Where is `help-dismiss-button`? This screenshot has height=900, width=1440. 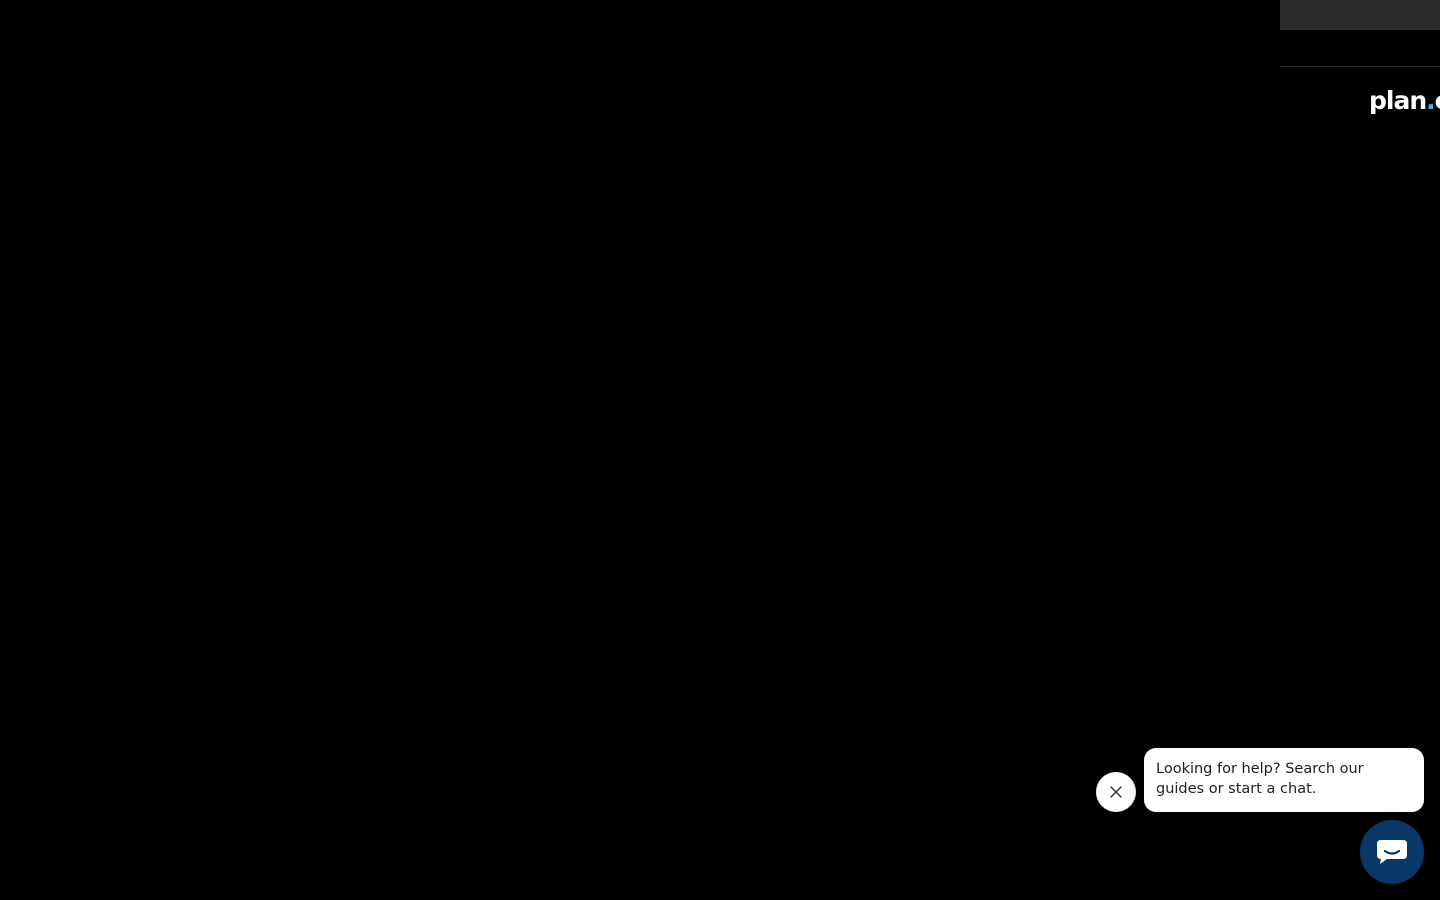 help-dismiss-button is located at coordinates (1116, 792).